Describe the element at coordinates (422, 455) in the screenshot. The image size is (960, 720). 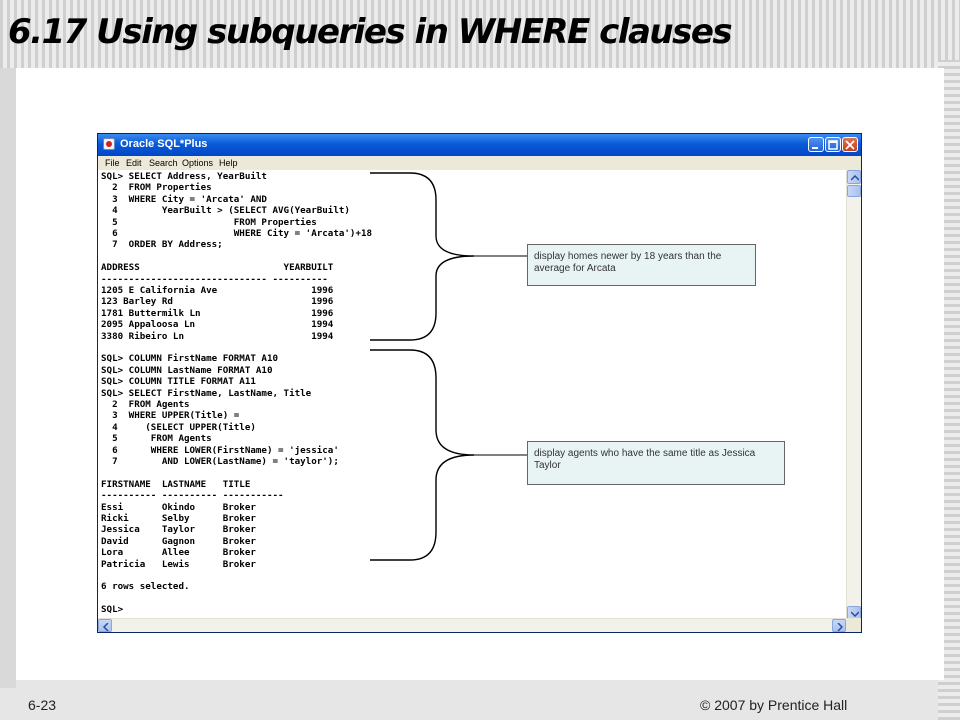
I see `brace-second-query` at that location.